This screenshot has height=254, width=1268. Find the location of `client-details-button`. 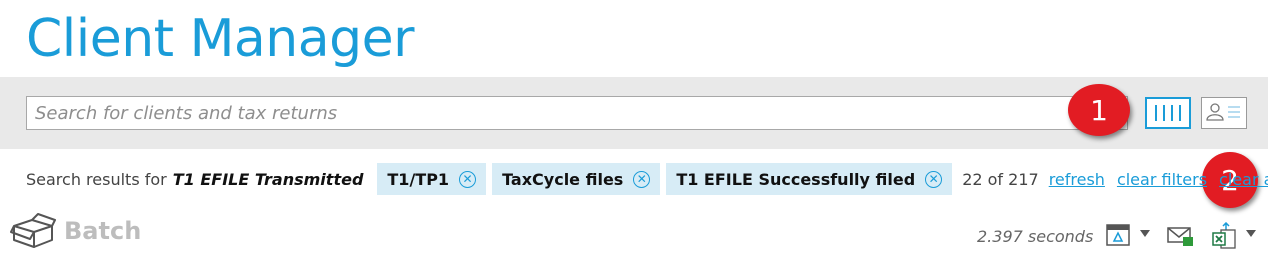

client-details-button is located at coordinates (1224, 113).